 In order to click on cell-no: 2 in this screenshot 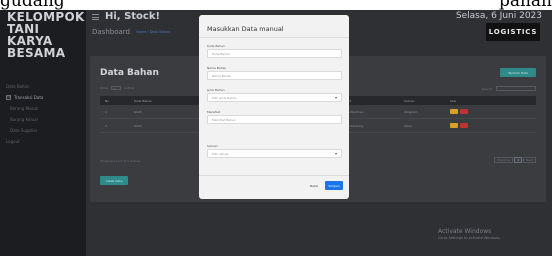, I will do `click(106, 125)`.